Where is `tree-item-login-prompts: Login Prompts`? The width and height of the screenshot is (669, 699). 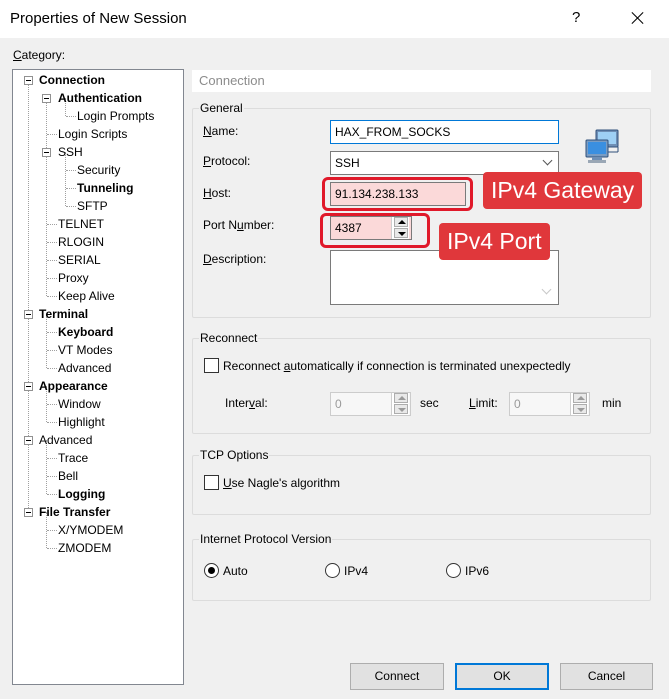 tree-item-login-prompts: Login Prompts is located at coordinates (115, 116).